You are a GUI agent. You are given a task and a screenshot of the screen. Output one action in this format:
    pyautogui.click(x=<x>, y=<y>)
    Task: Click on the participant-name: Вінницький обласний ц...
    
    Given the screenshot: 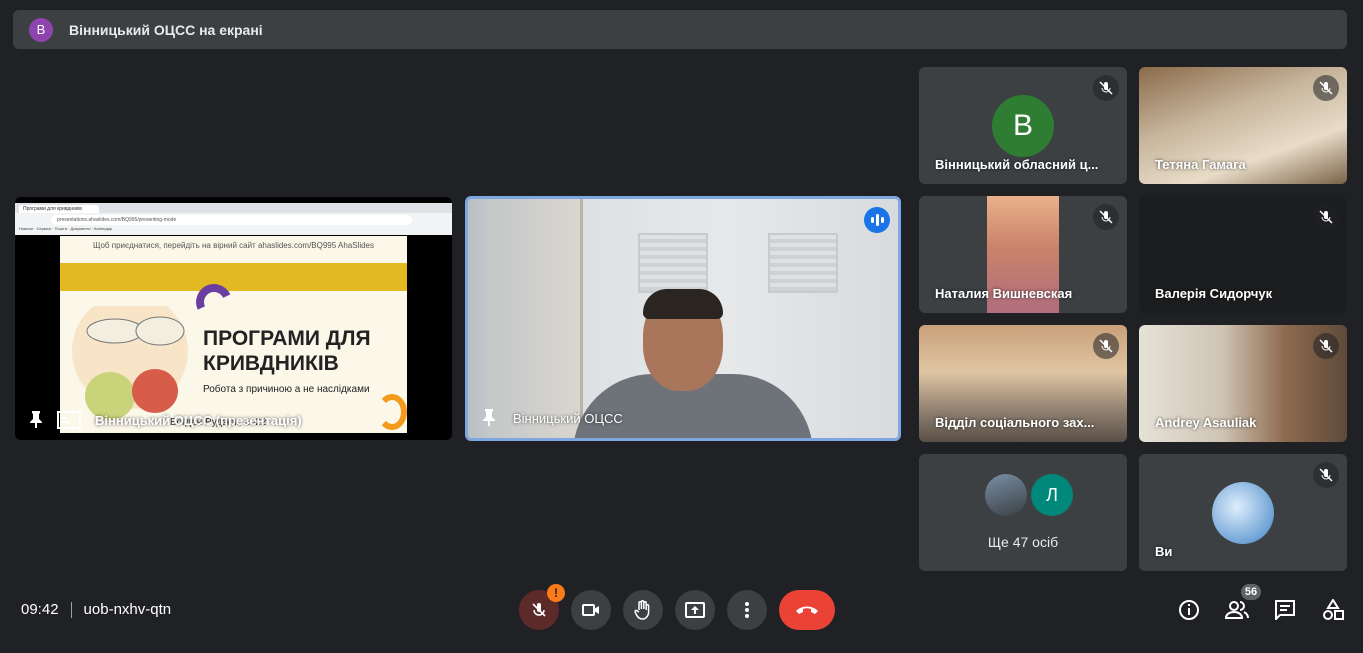 What is the action you would take?
    pyautogui.click(x=1017, y=164)
    